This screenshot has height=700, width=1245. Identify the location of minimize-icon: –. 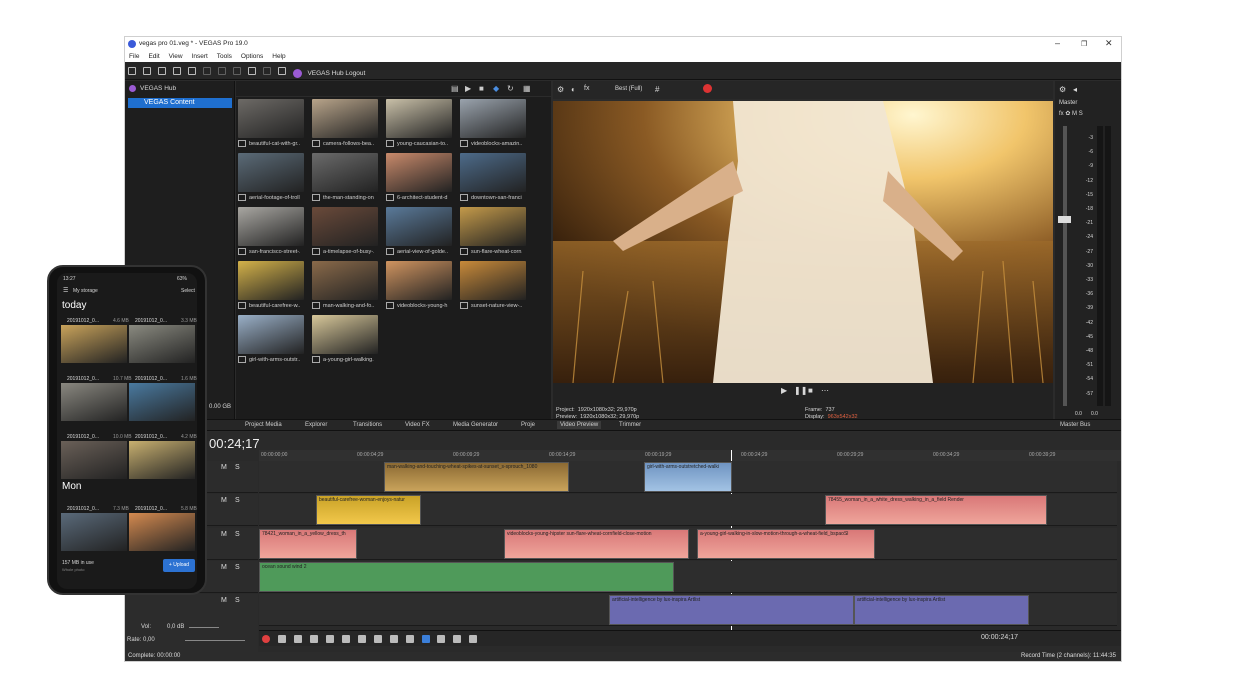
(1057, 43).